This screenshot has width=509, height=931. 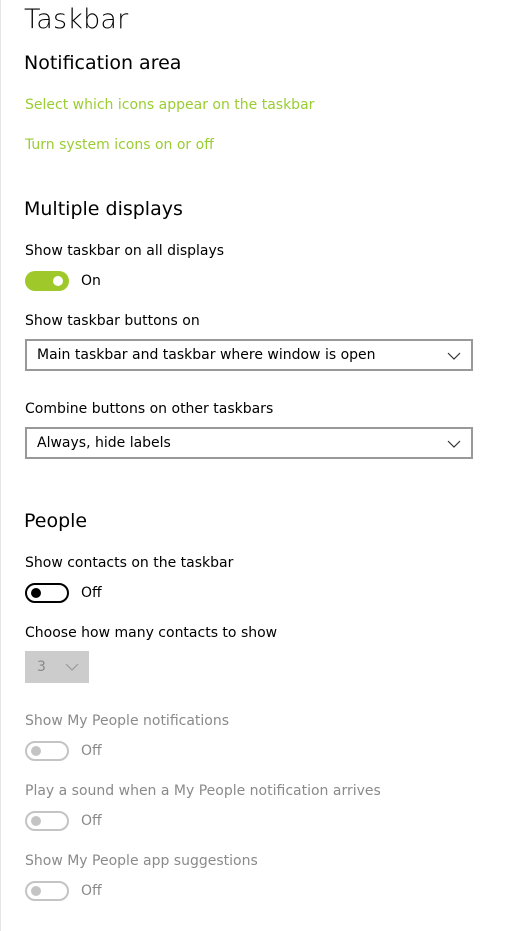 I want to click on page-title: Taskbar, so click(x=76, y=19).